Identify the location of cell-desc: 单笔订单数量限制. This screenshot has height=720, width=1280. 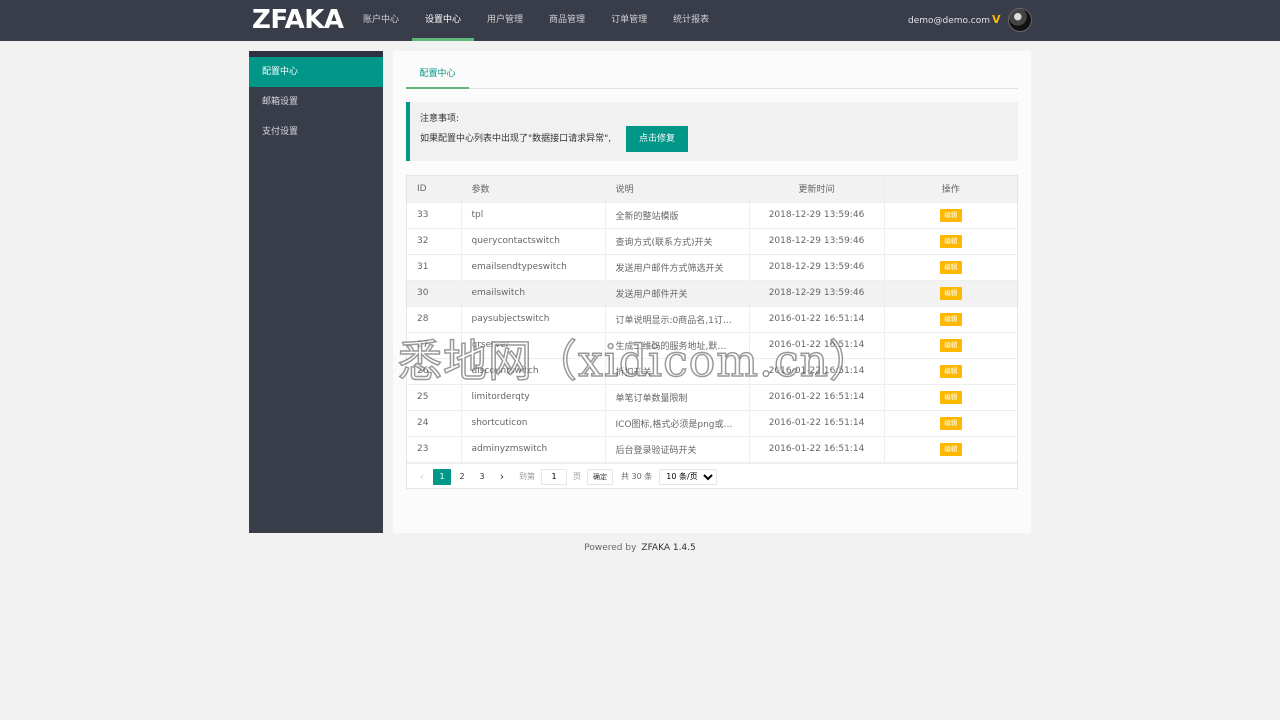
(677, 397).